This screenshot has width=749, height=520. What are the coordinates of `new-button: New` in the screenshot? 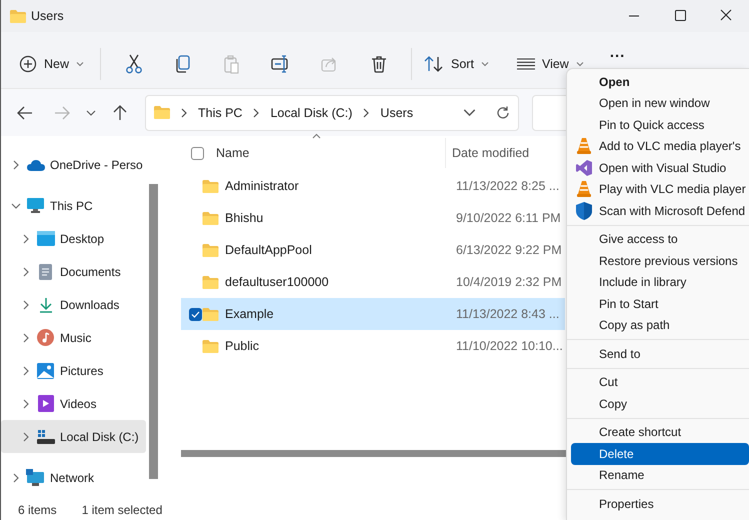 It's located at (51, 64).